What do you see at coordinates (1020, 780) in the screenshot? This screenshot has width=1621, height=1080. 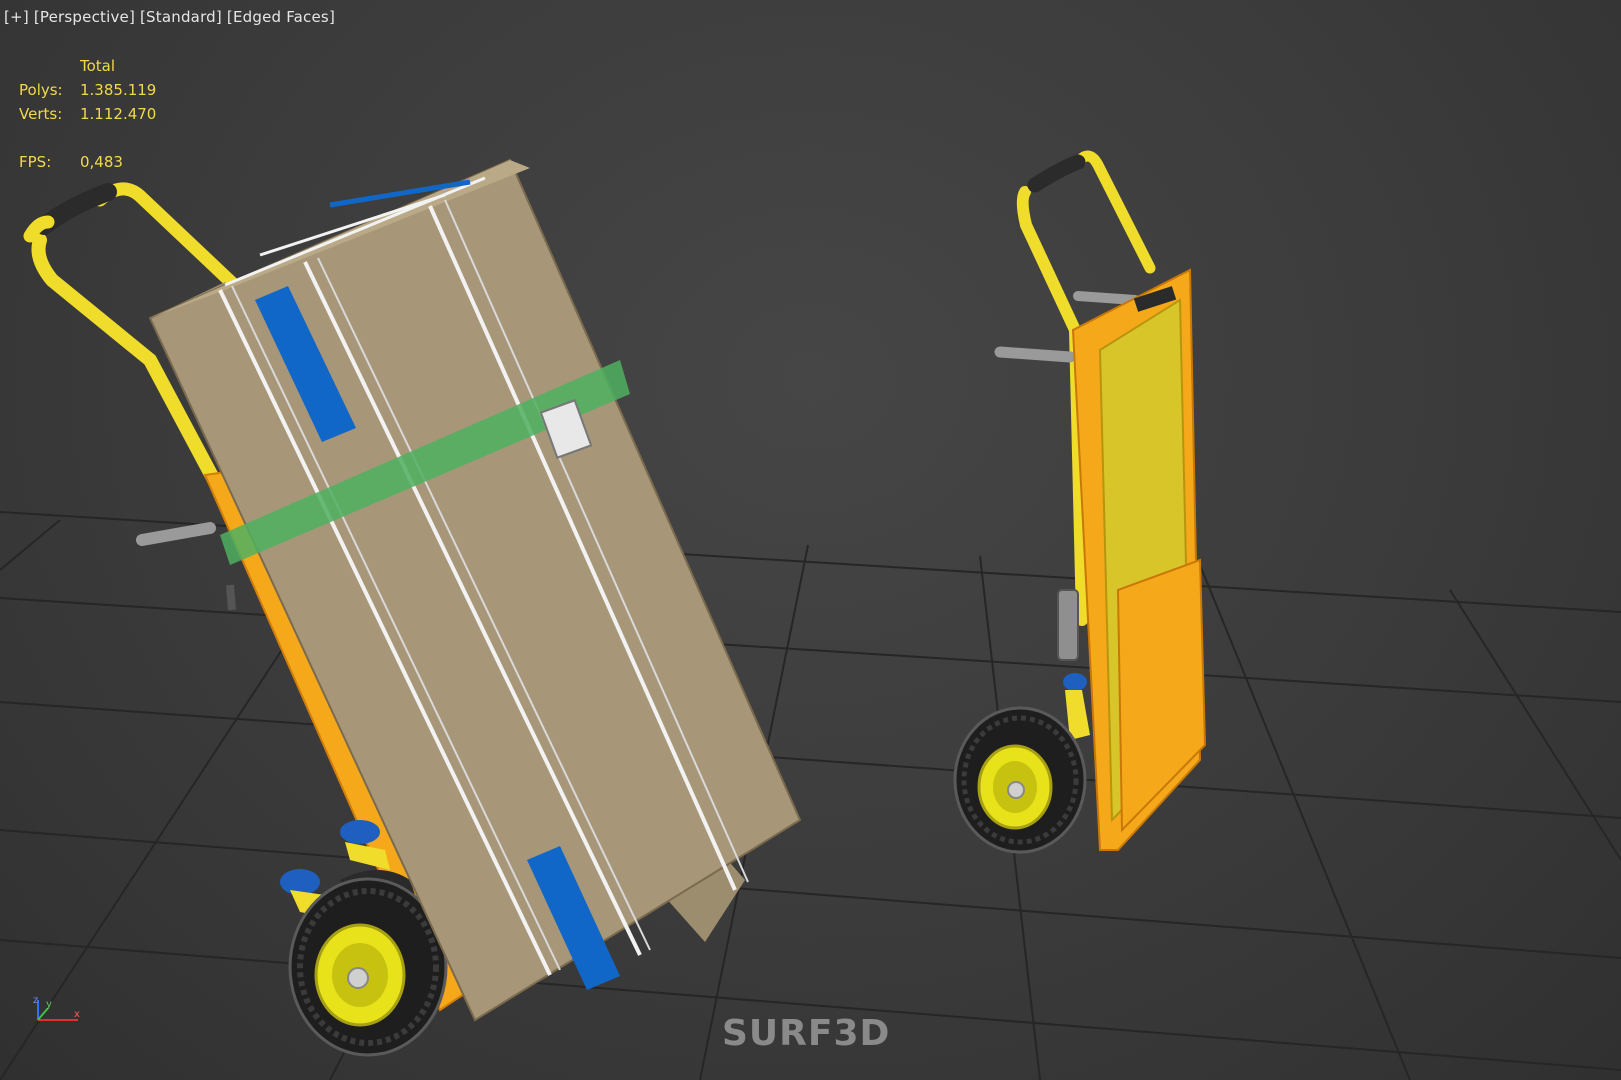 I see `wheel-empty` at bounding box center [1020, 780].